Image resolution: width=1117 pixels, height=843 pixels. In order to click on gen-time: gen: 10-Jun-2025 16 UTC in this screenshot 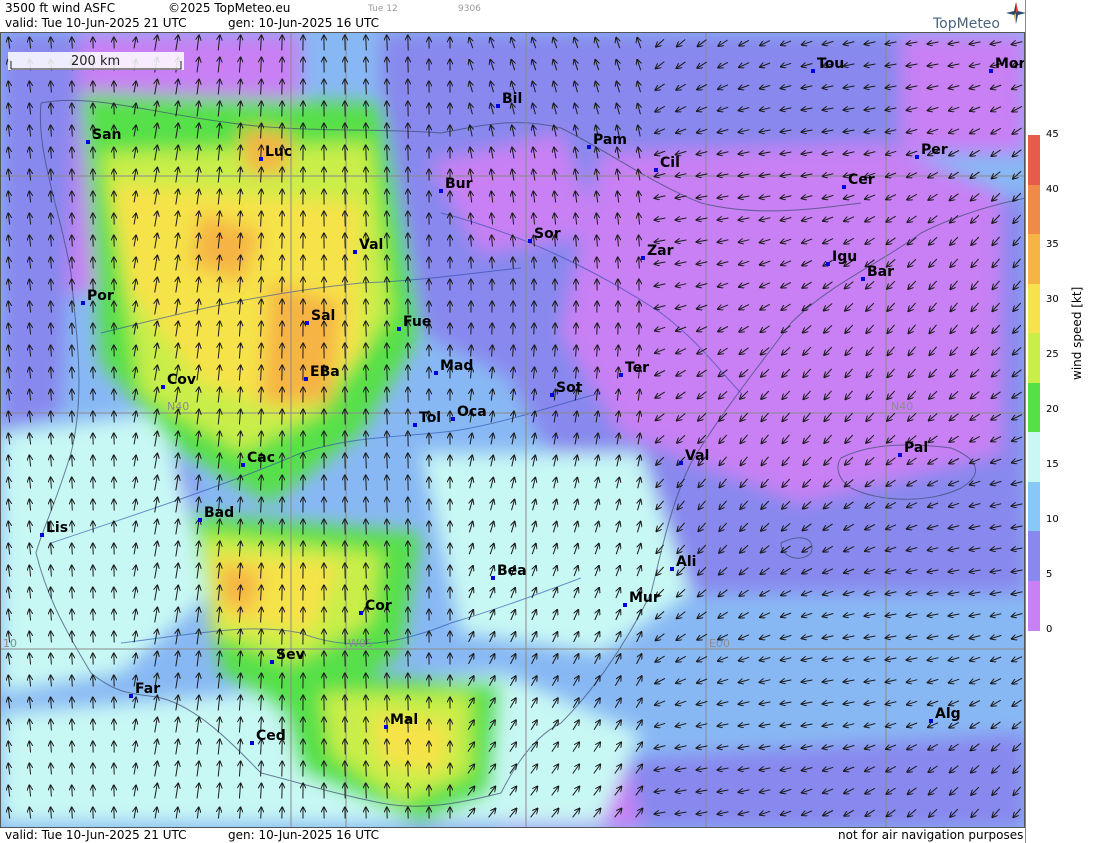, I will do `click(304, 23)`.